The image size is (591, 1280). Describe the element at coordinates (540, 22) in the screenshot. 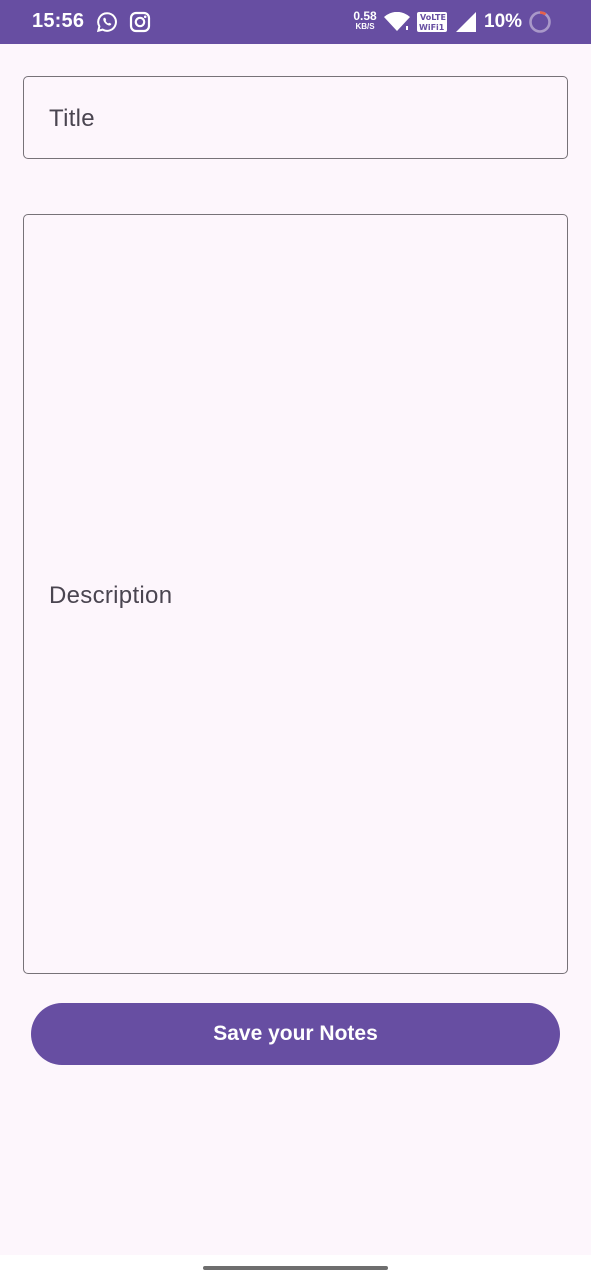

I see `battery-ring-icon` at that location.